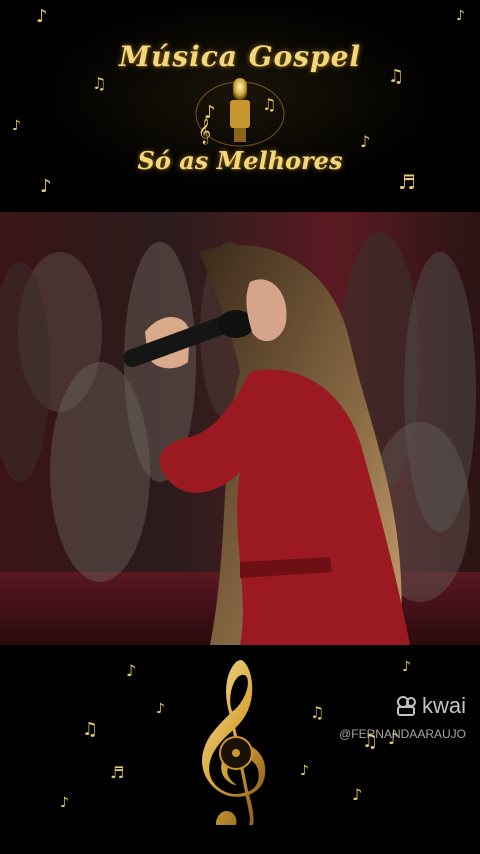 The width and height of the screenshot is (480, 854). I want to click on microphone-emblem-icon: ♪ ♫ 𝄞, so click(240, 112).